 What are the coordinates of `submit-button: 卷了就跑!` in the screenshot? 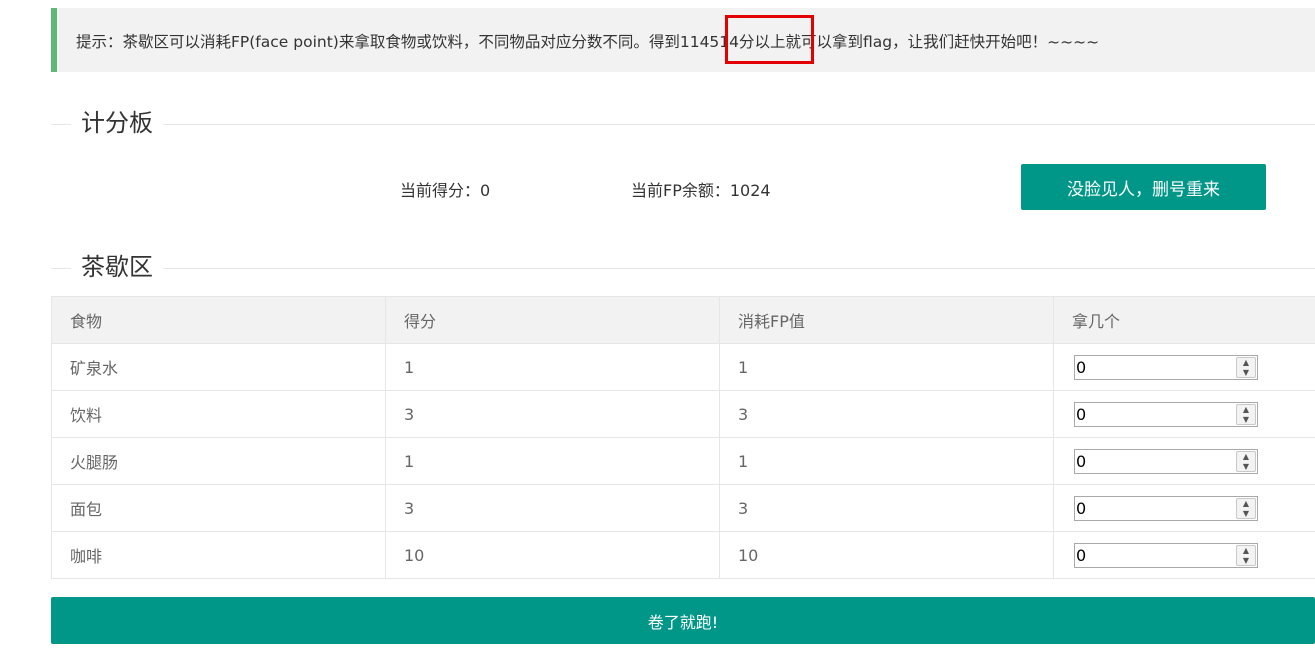 It's located at (683, 620).